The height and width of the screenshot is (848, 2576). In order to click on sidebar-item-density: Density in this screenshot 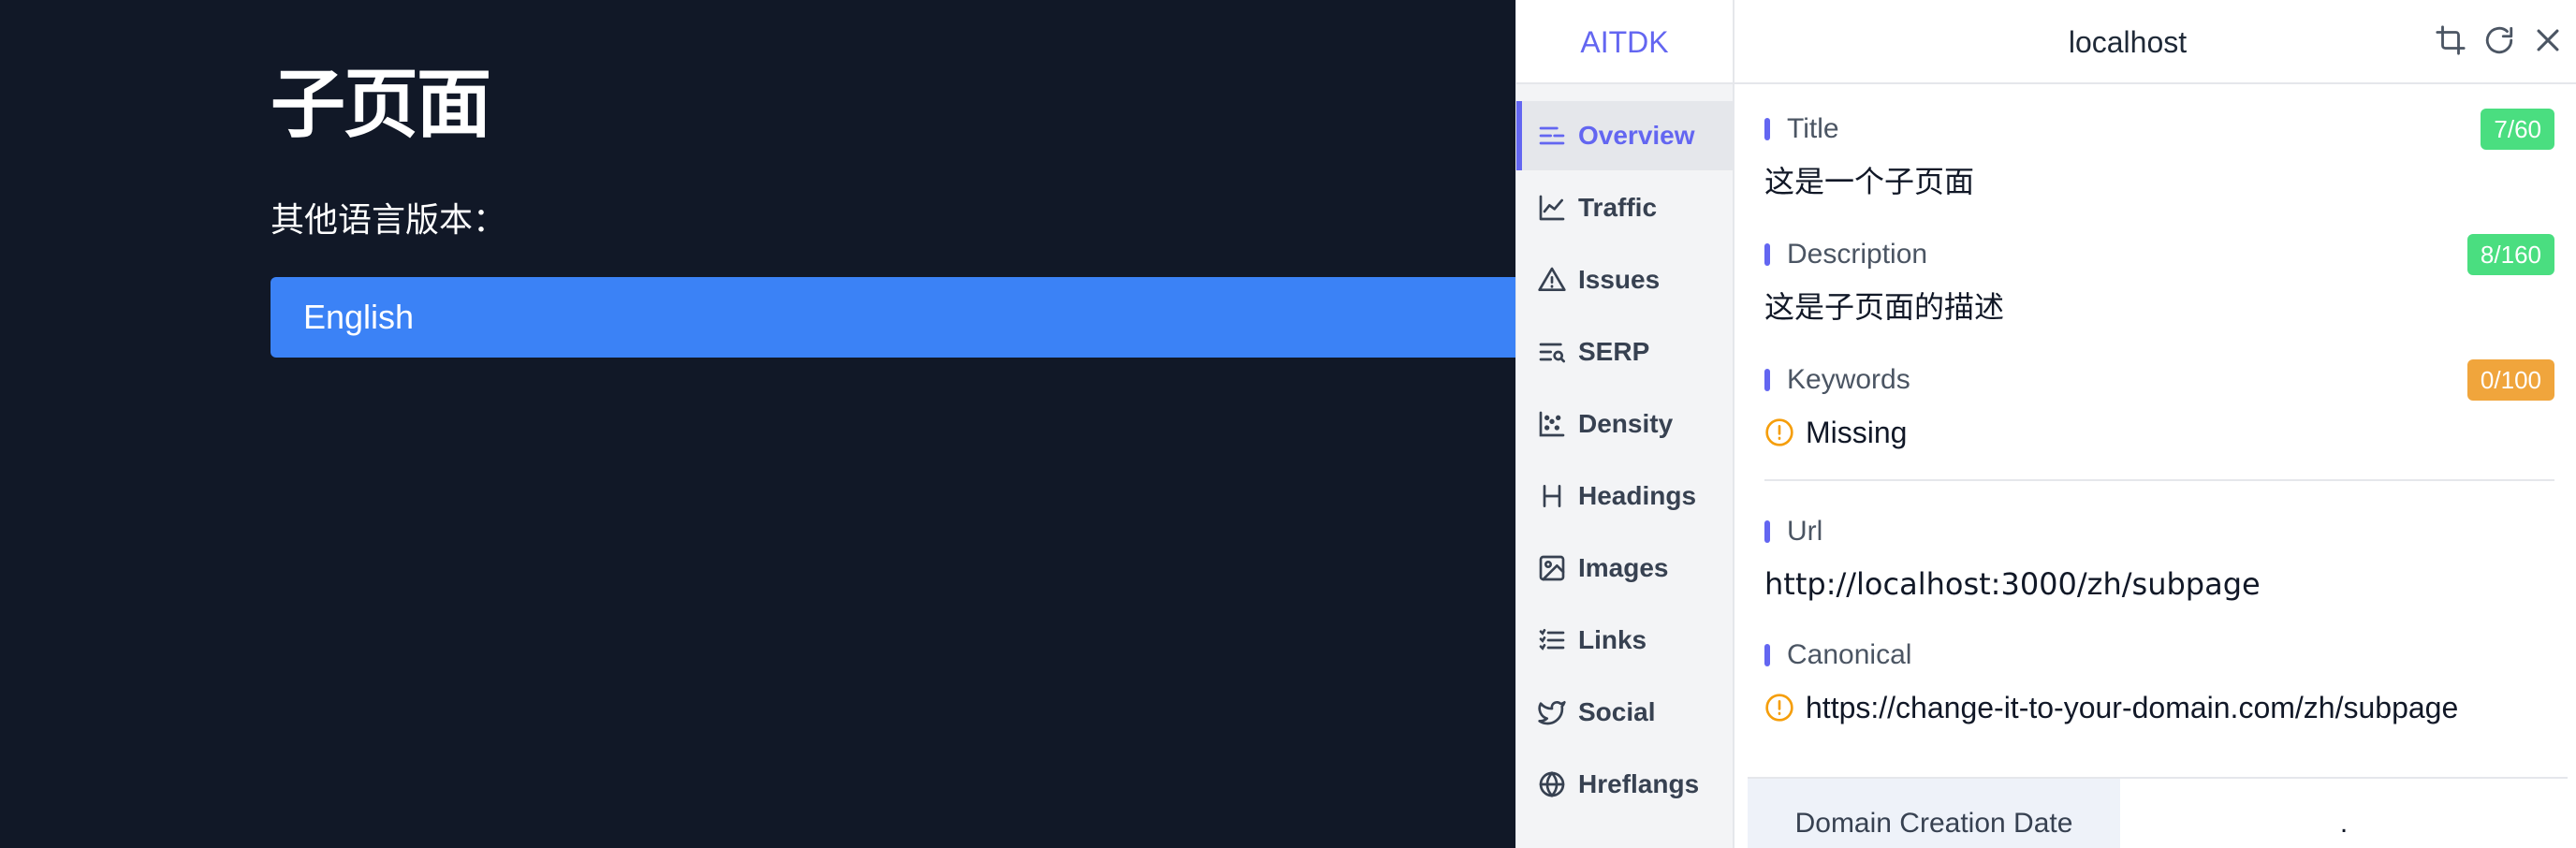, I will do `click(1624, 424)`.